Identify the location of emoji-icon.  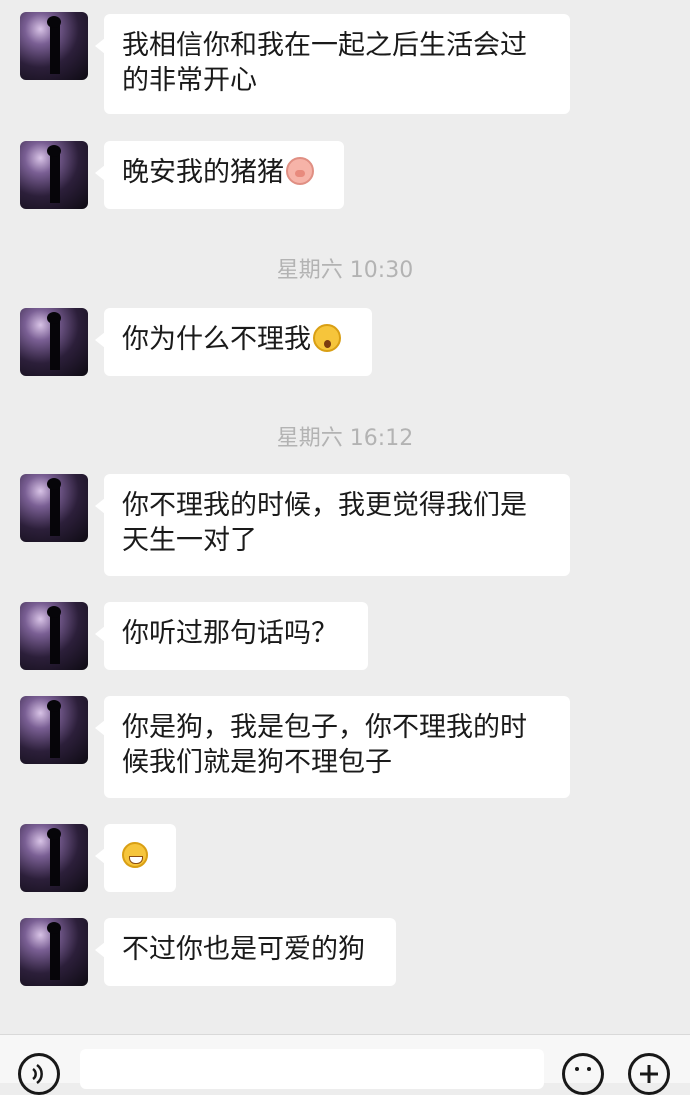
(583, 1074).